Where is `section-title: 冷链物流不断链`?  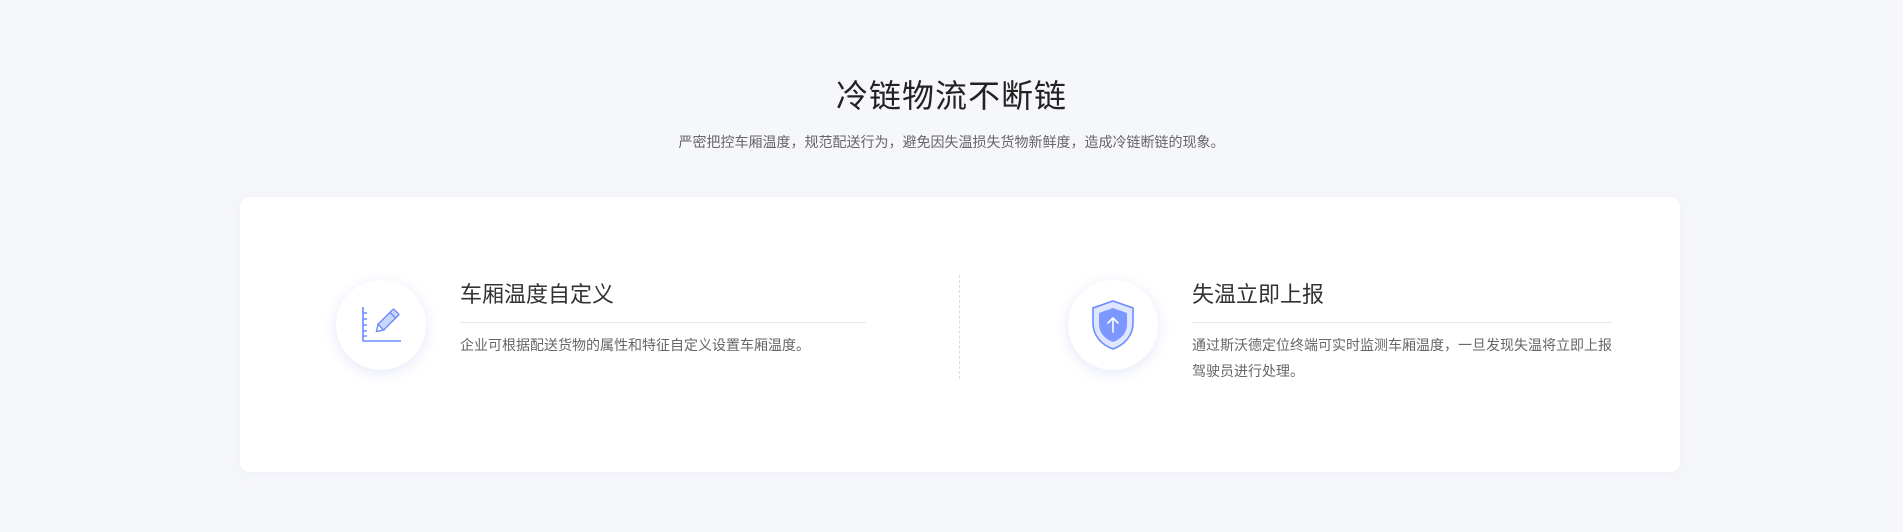 section-title: 冷链物流不断链 is located at coordinates (951, 96).